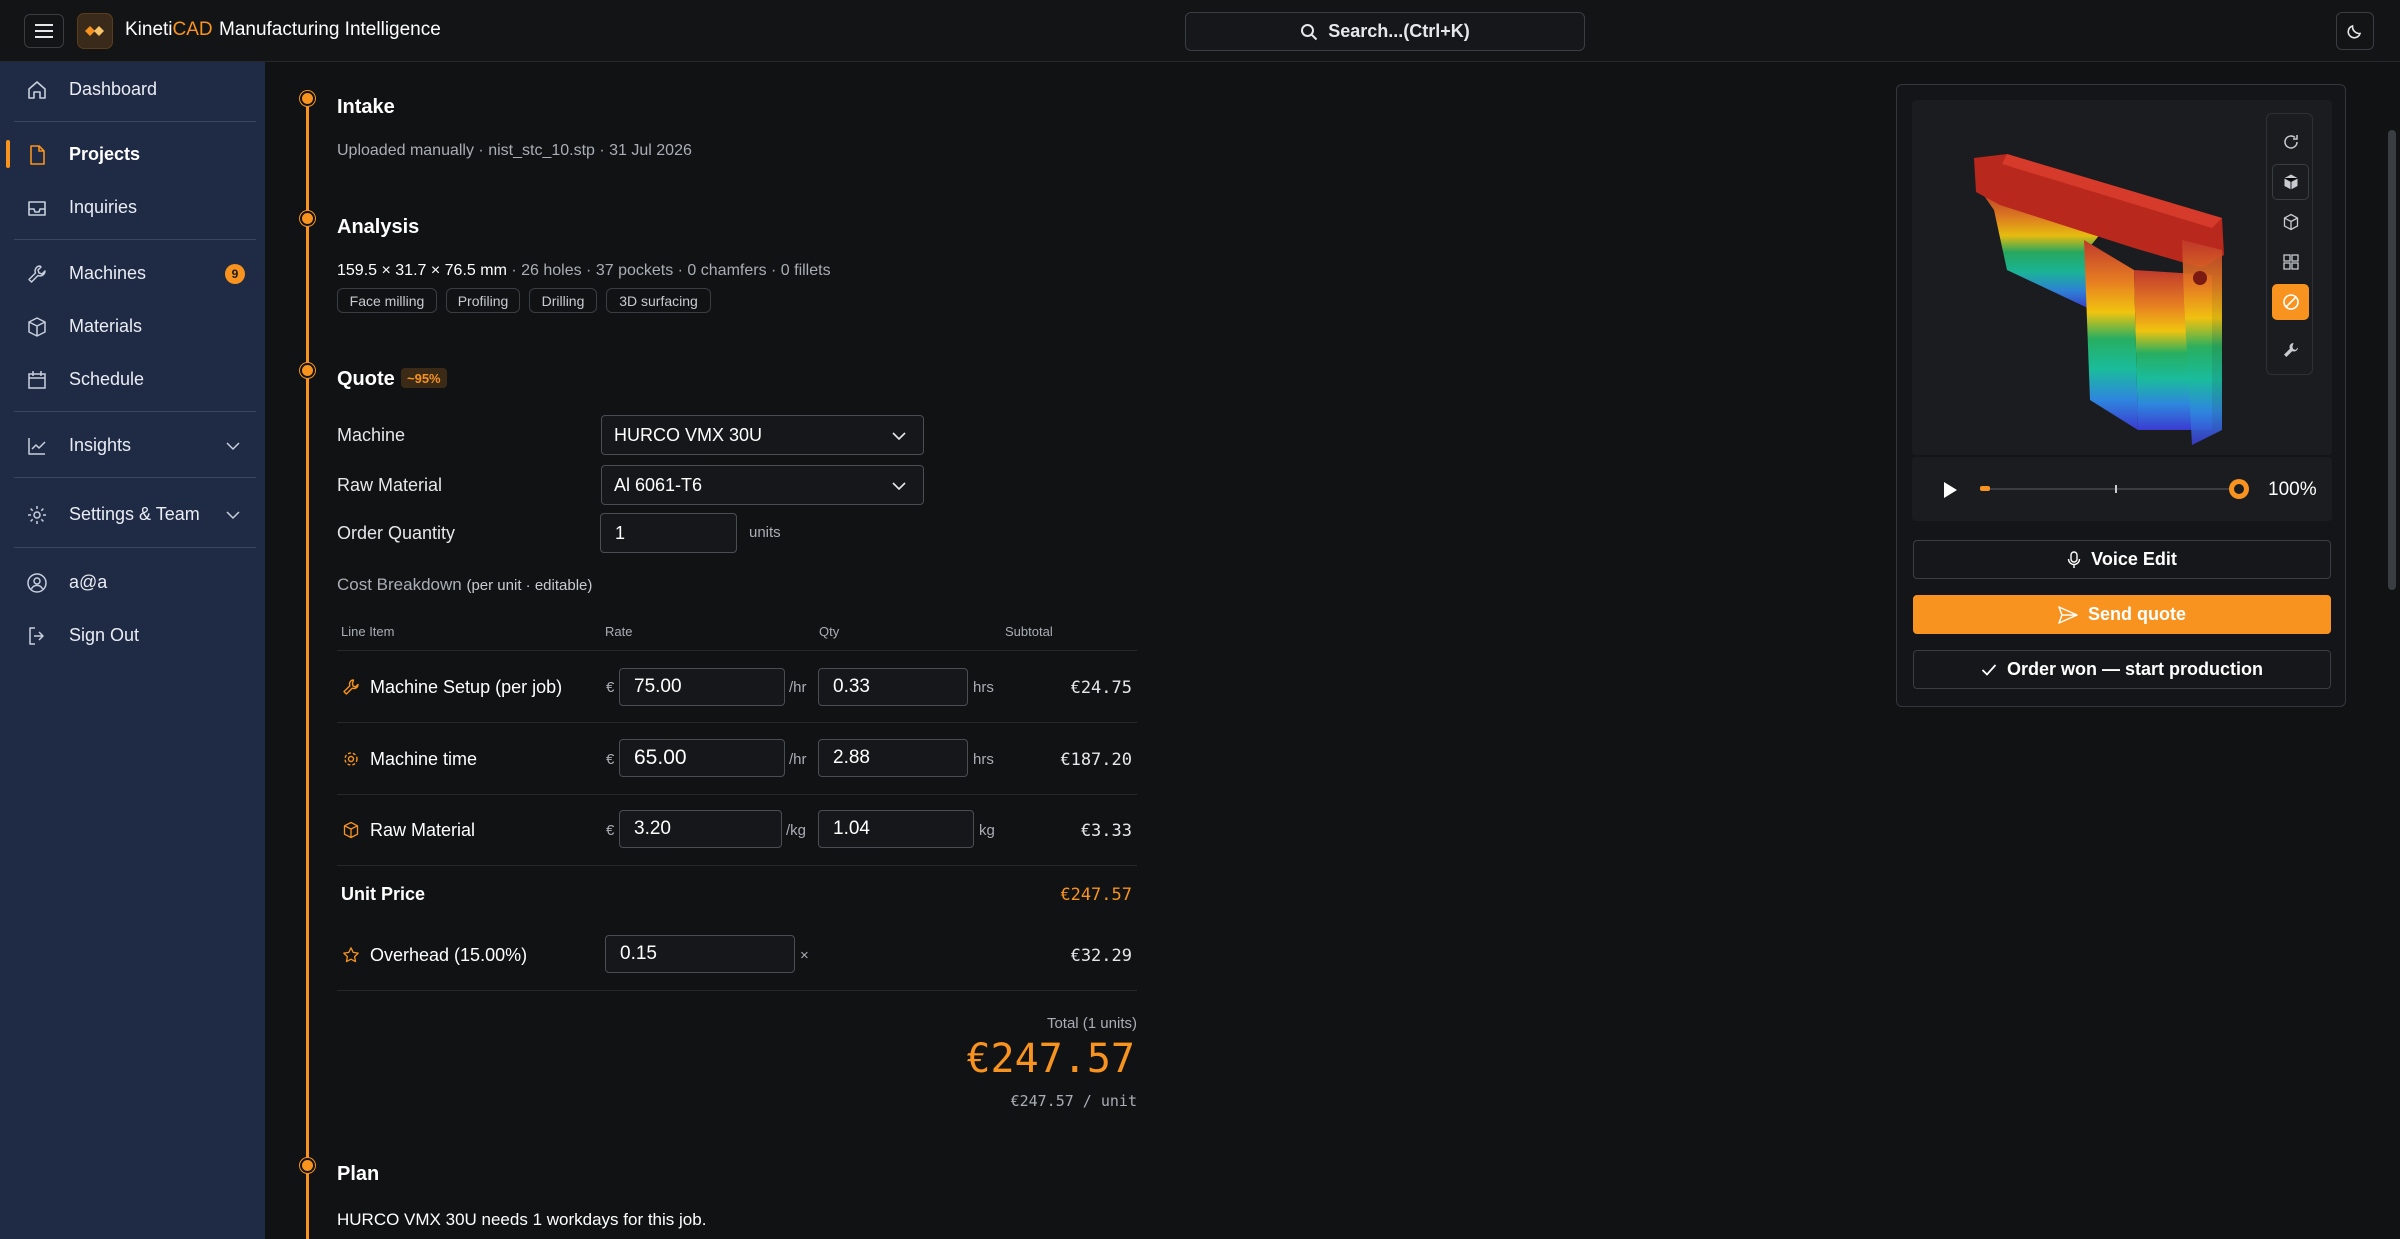 This screenshot has height=1239, width=2400. I want to click on no-entry-icon, so click(2290, 302).